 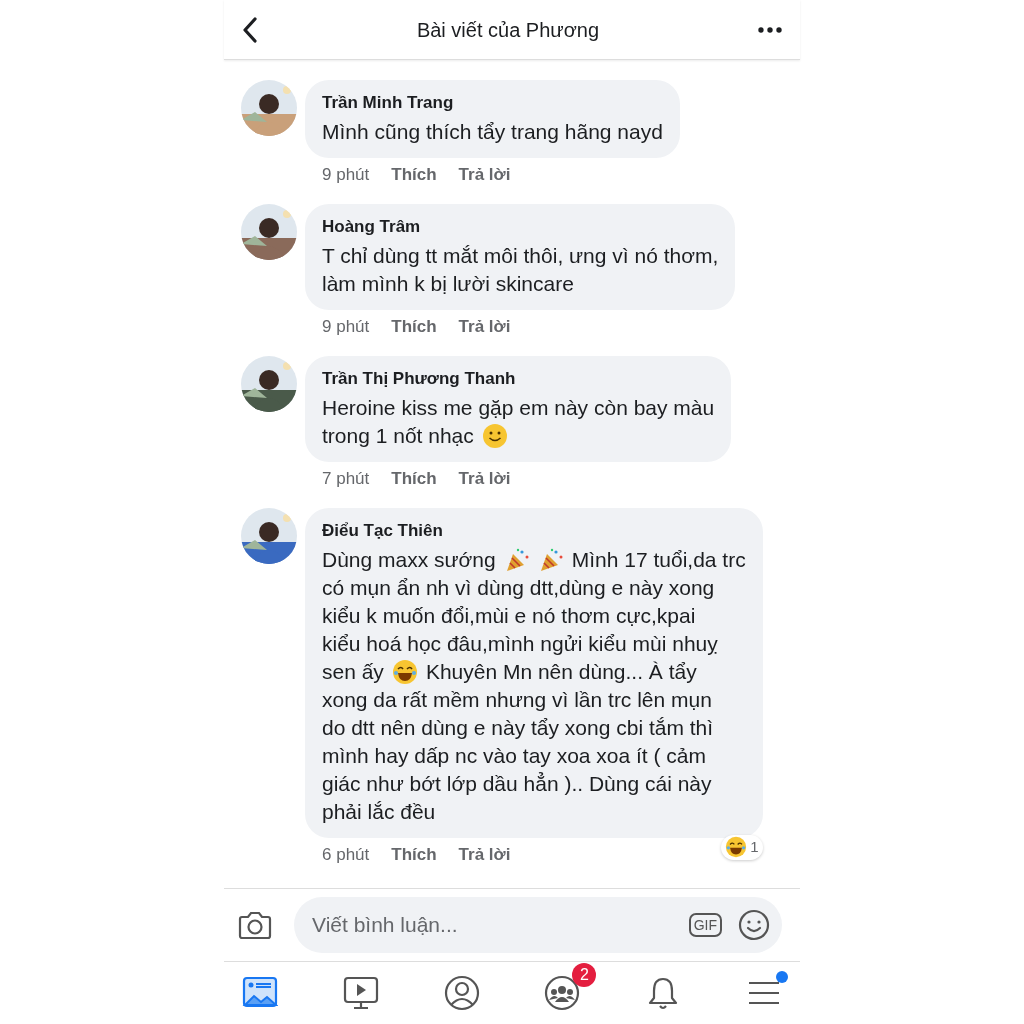 What do you see at coordinates (584, 975) in the screenshot?
I see `notification-badge: 2` at bounding box center [584, 975].